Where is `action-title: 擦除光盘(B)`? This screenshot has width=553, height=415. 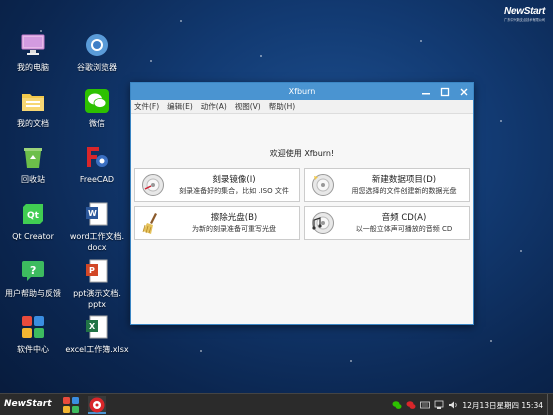
action-title: 擦除光盘(B) is located at coordinates (234, 218).